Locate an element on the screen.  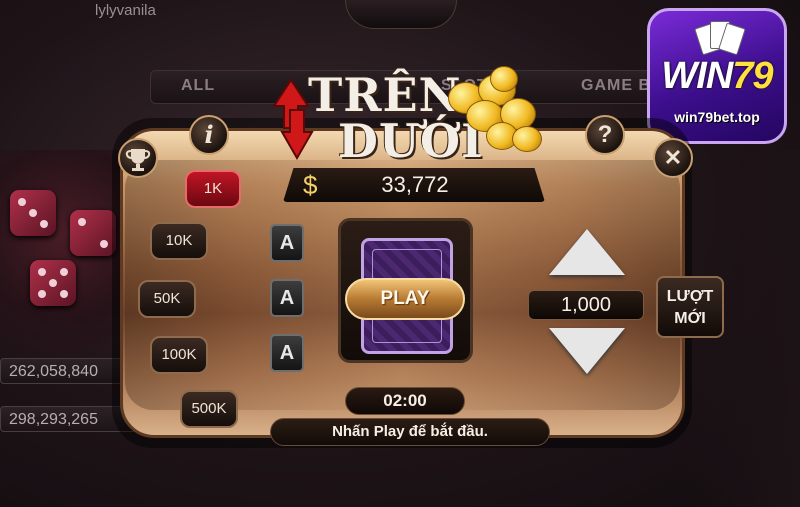
help-icon: ? is located at coordinates (605, 134).